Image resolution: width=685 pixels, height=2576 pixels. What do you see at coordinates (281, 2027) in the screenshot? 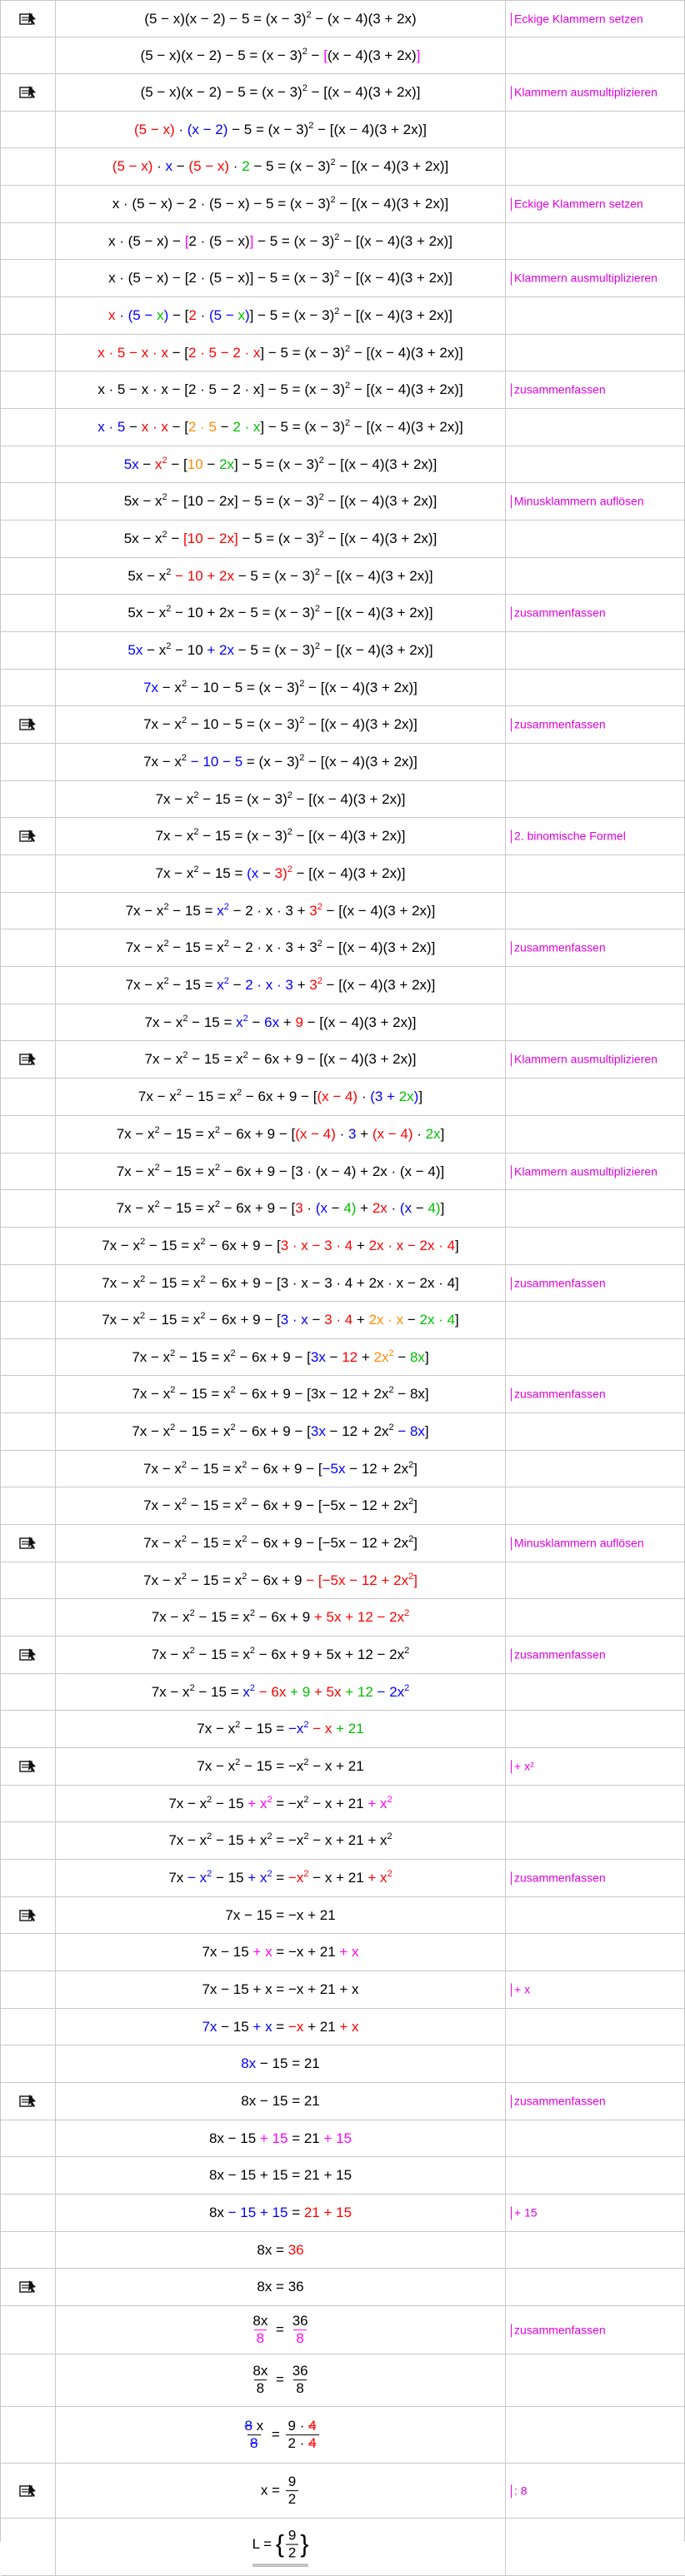
I see `equation-cell: 7x − 15 + x = −x + 21 + x` at bounding box center [281, 2027].